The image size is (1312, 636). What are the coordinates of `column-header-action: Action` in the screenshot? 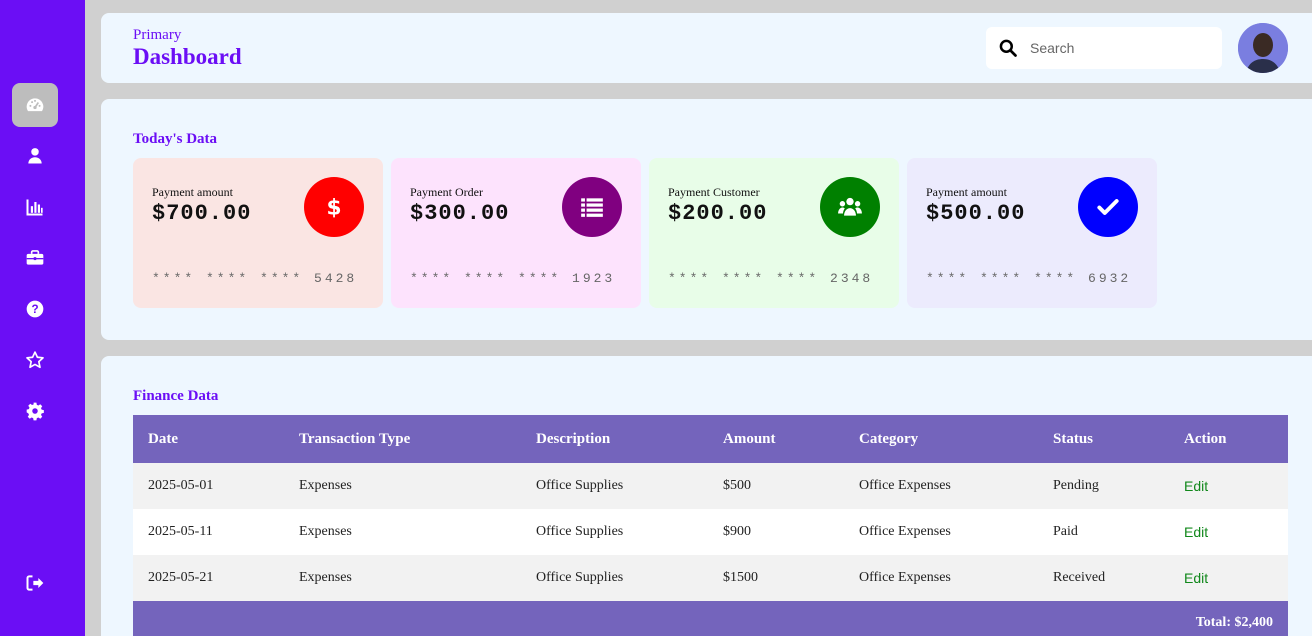 It's located at (1228, 439).